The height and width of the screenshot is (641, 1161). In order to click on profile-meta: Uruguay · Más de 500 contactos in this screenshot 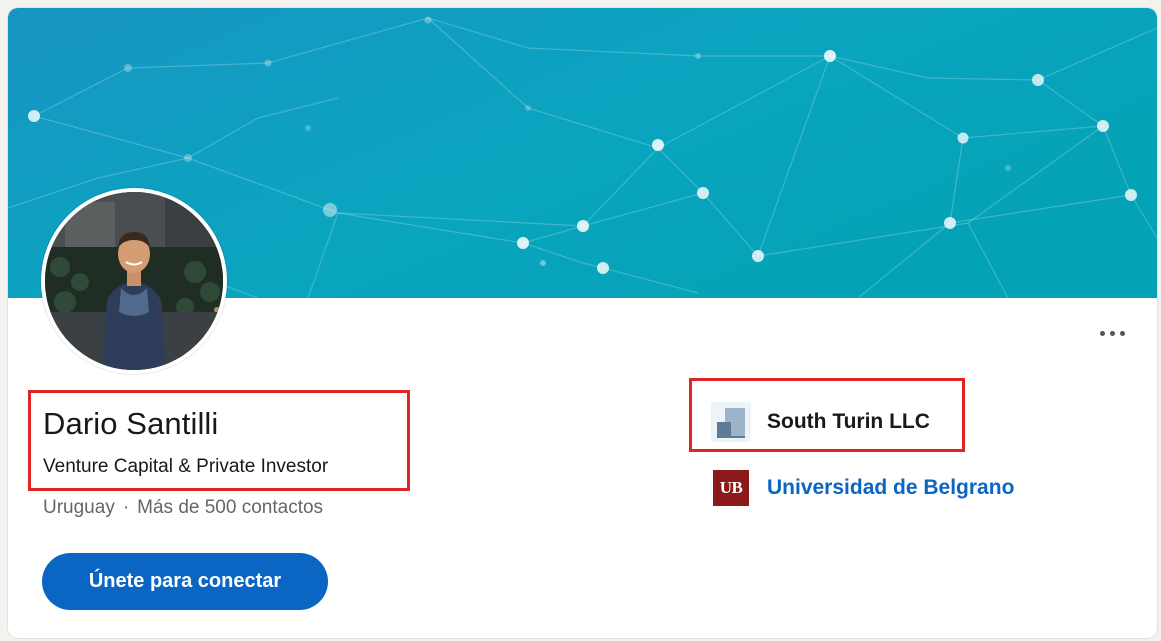, I will do `click(183, 508)`.